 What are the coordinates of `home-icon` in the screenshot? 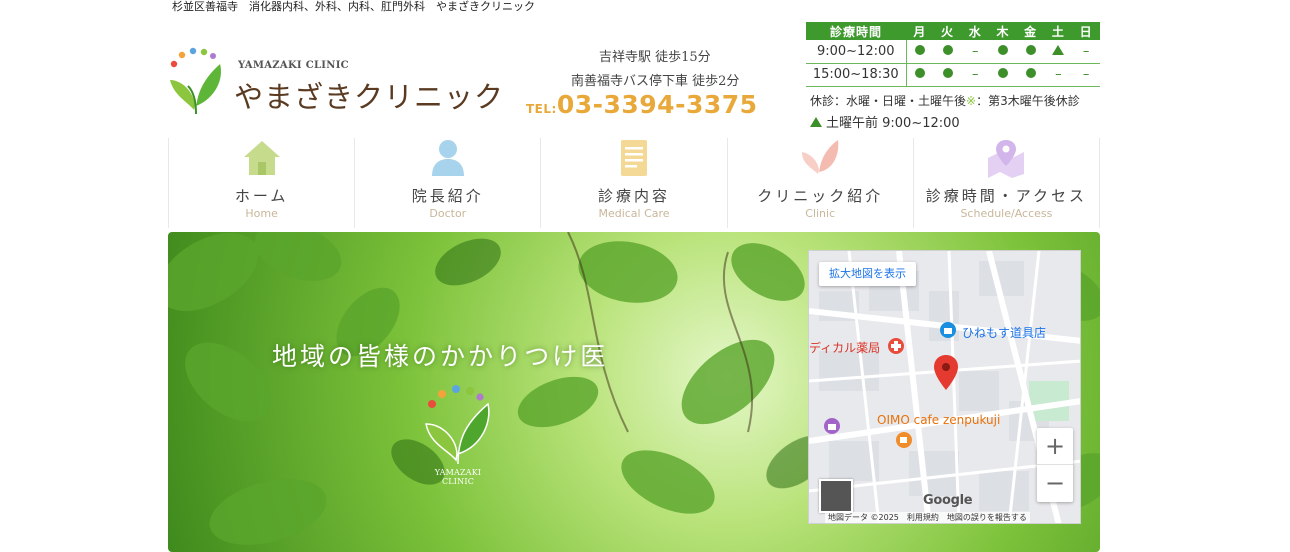 It's located at (261, 158).